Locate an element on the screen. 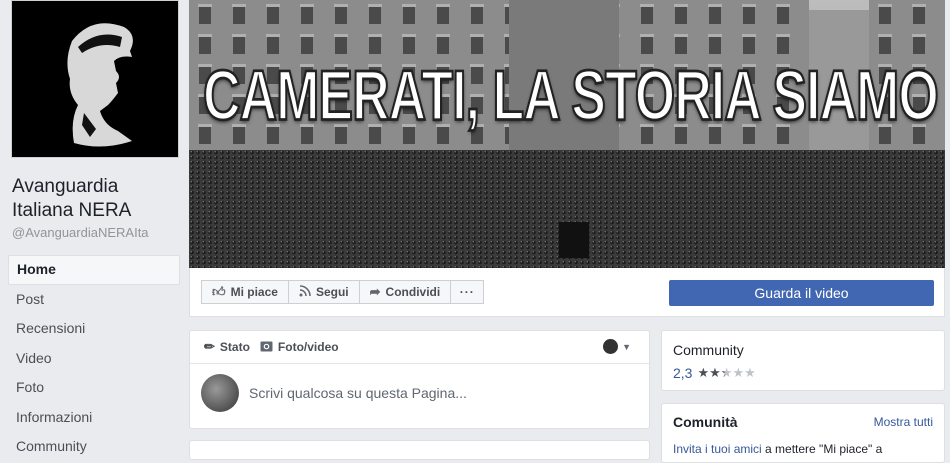 The image size is (950, 463). composer-avatar is located at coordinates (220, 393).